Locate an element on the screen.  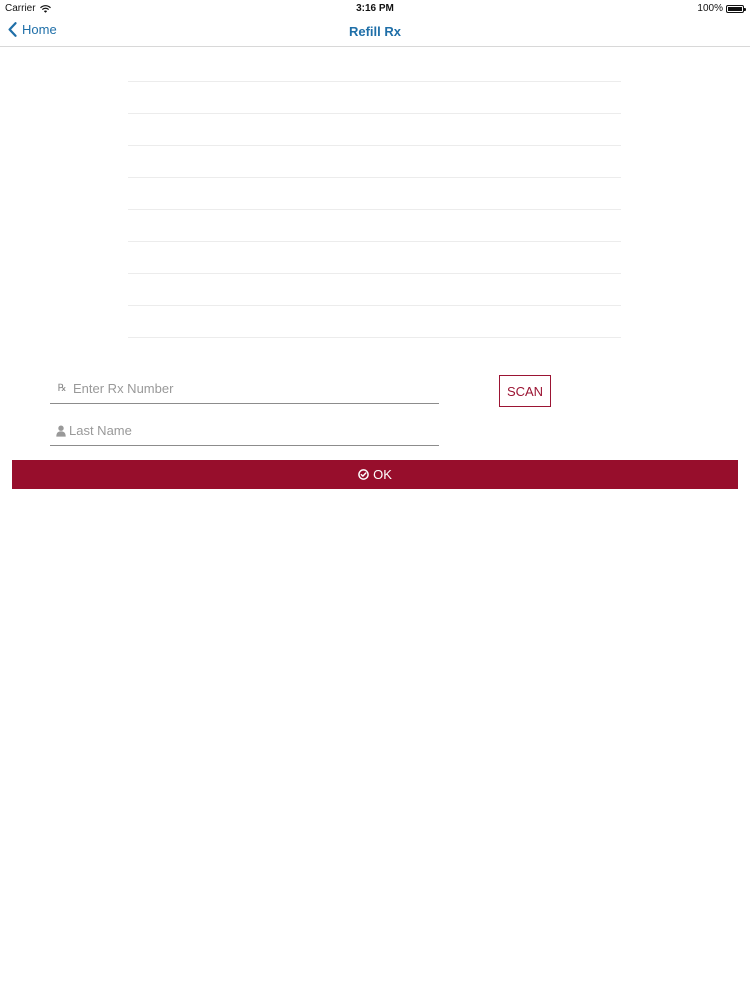
status-bar: Carrier 3:16 PM 100% is located at coordinates (375, 8).